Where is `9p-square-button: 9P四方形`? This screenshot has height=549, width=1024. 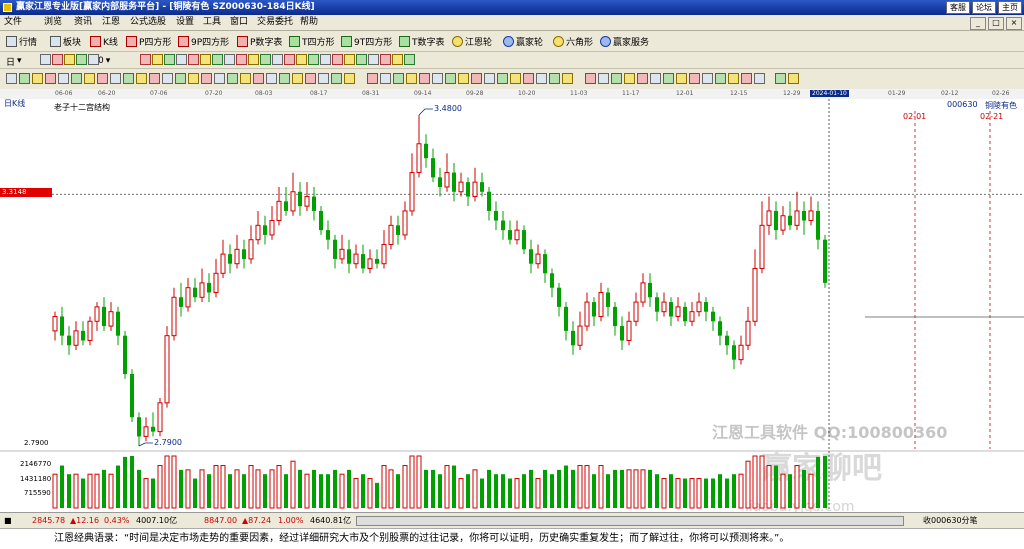
9p-square-button: 9P四方形 is located at coordinates (203, 41).